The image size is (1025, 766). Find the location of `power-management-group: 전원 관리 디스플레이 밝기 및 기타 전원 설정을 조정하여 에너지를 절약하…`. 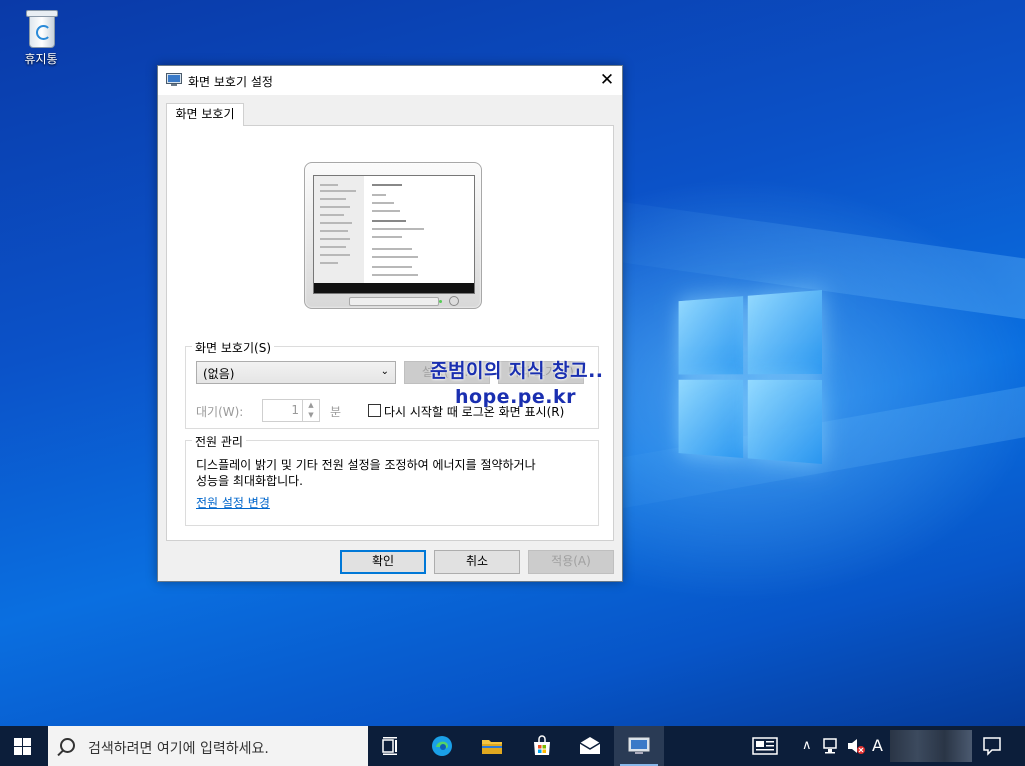

power-management-group: 전원 관리 디스플레이 밝기 및 기타 전원 설정을 조정하여 에너지를 절약하… is located at coordinates (392, 479).